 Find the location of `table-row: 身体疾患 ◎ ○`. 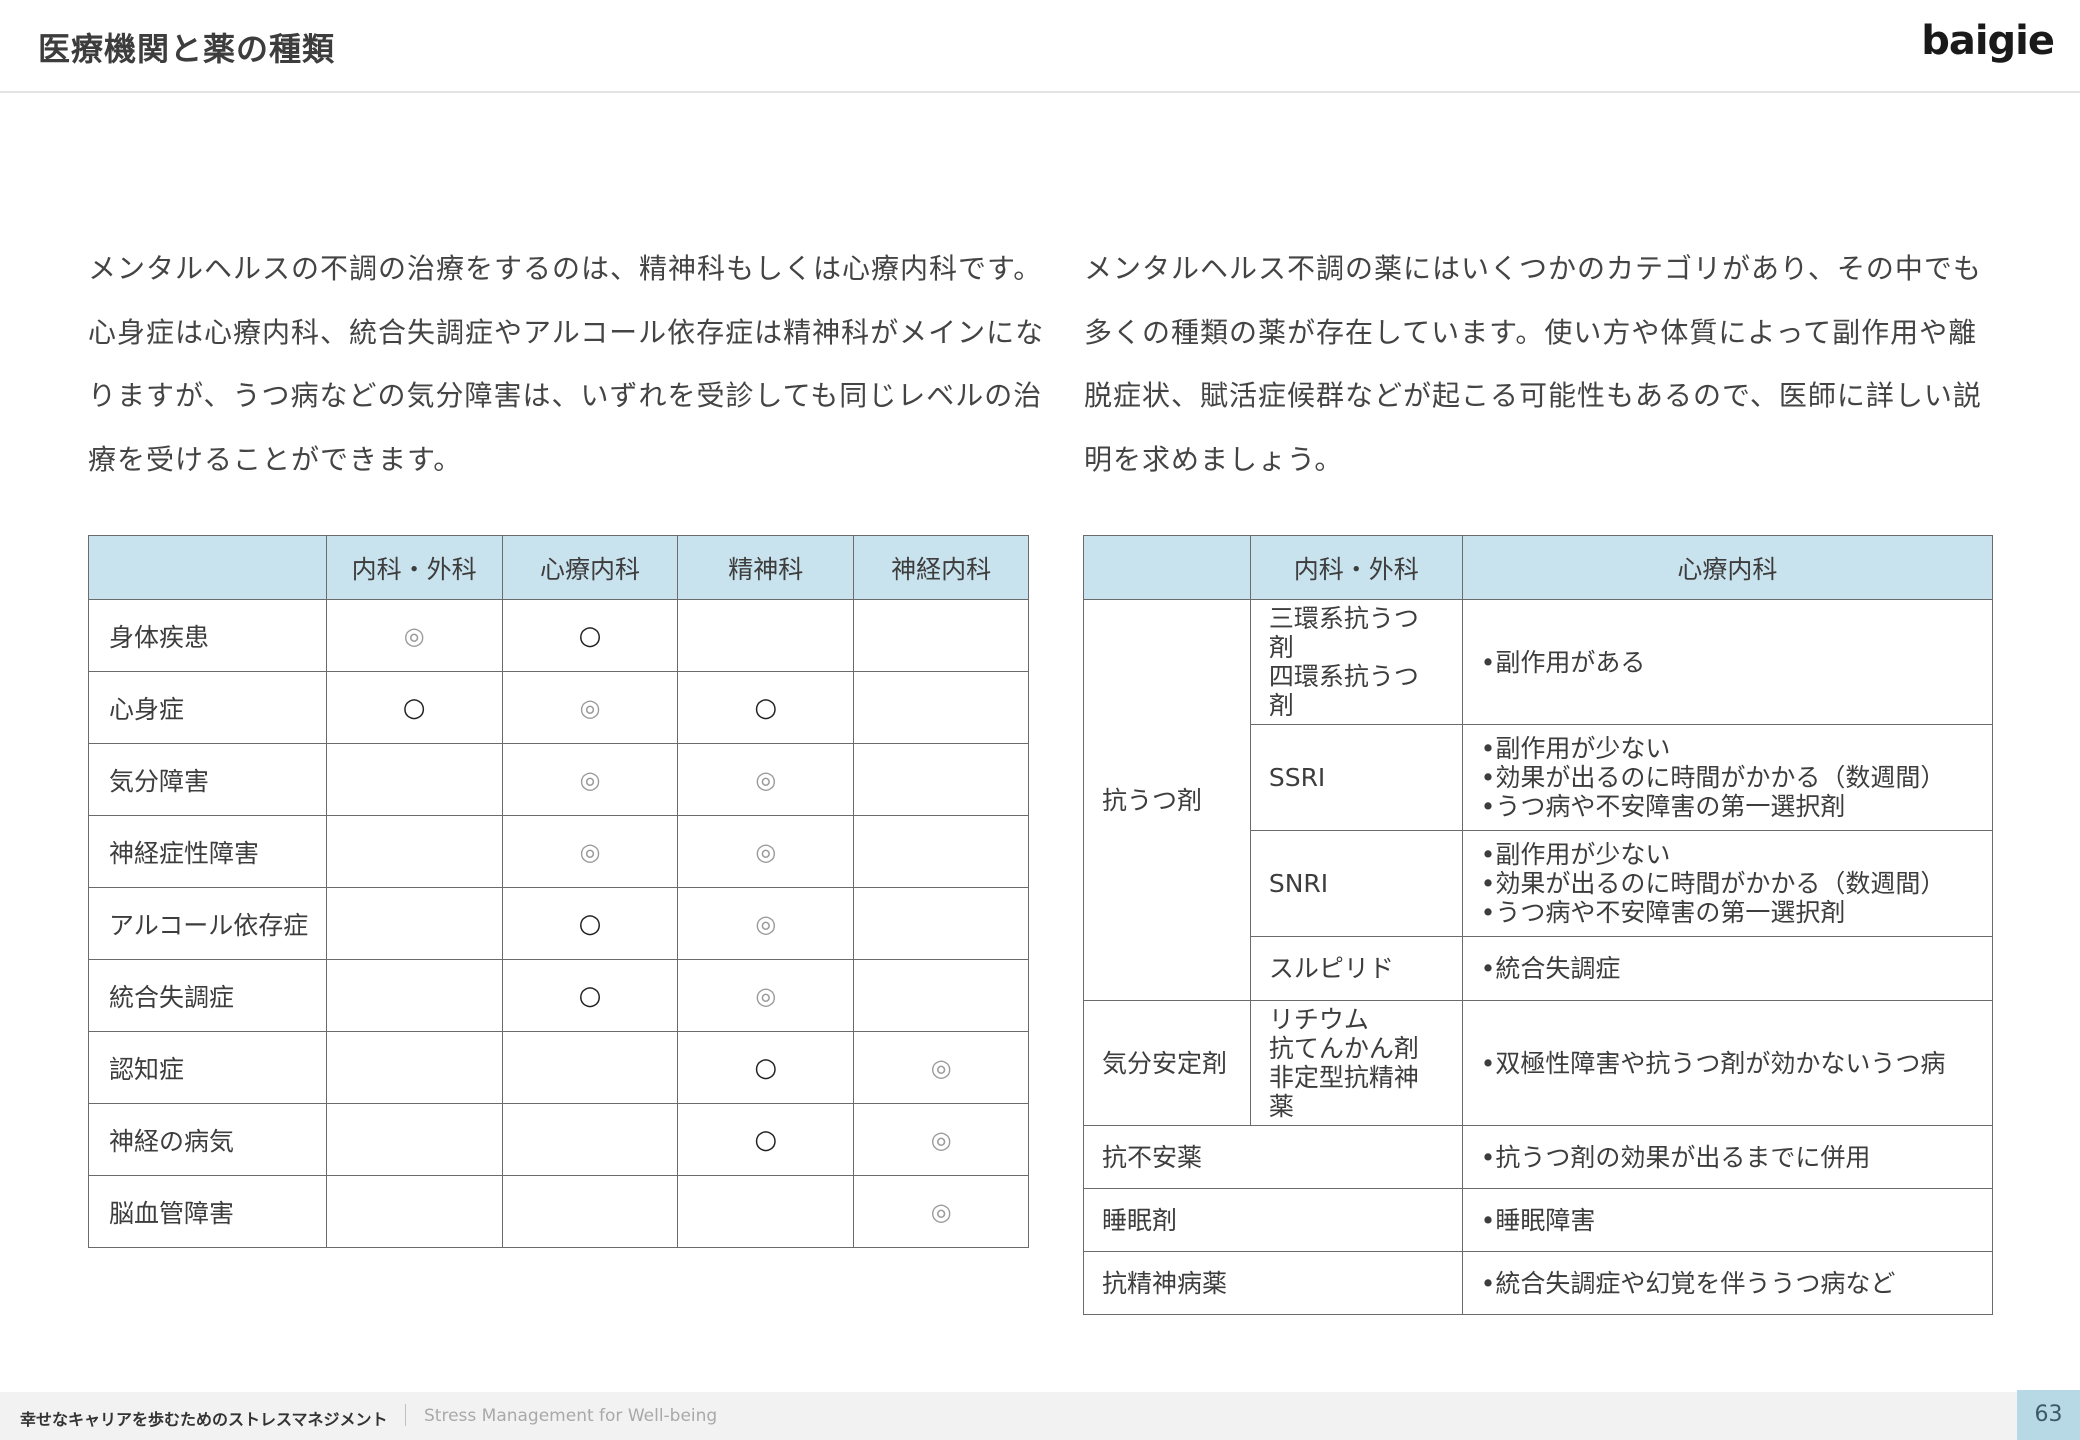

table-row: 身体疾患 ◎ ○ is located at coordinates (558, 635).